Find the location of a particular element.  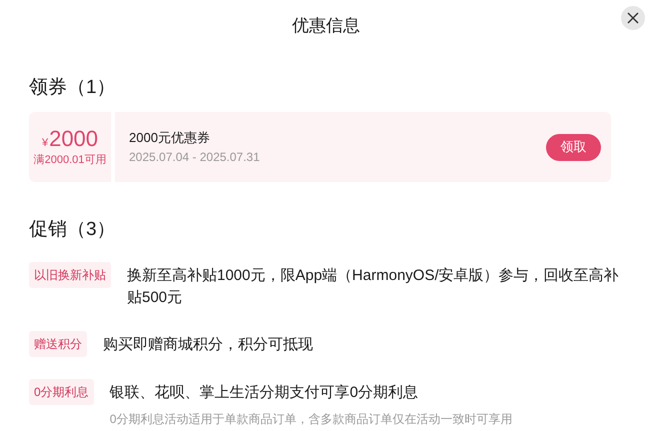

section-heading: 领券（1） is located at coordinates (72, 87).